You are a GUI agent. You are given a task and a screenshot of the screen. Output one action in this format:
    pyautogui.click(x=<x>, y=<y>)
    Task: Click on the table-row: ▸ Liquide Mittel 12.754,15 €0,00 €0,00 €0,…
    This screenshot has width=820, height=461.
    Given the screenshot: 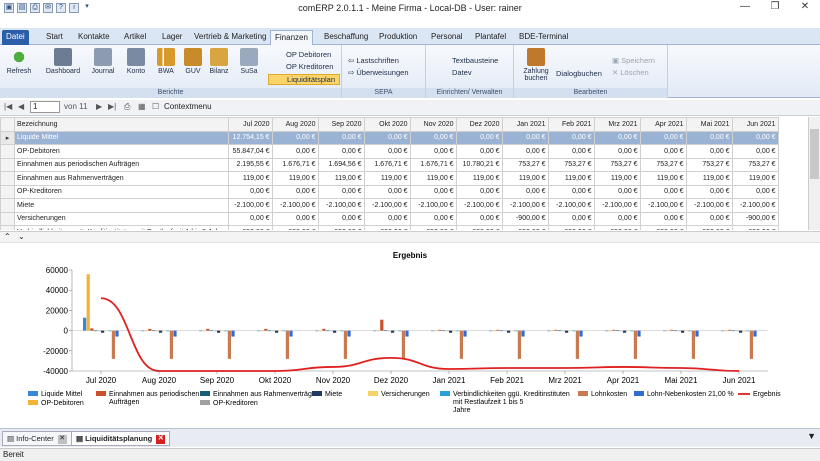 What is the action you would take?
    pyautogui.click(x=389, y=137)
    